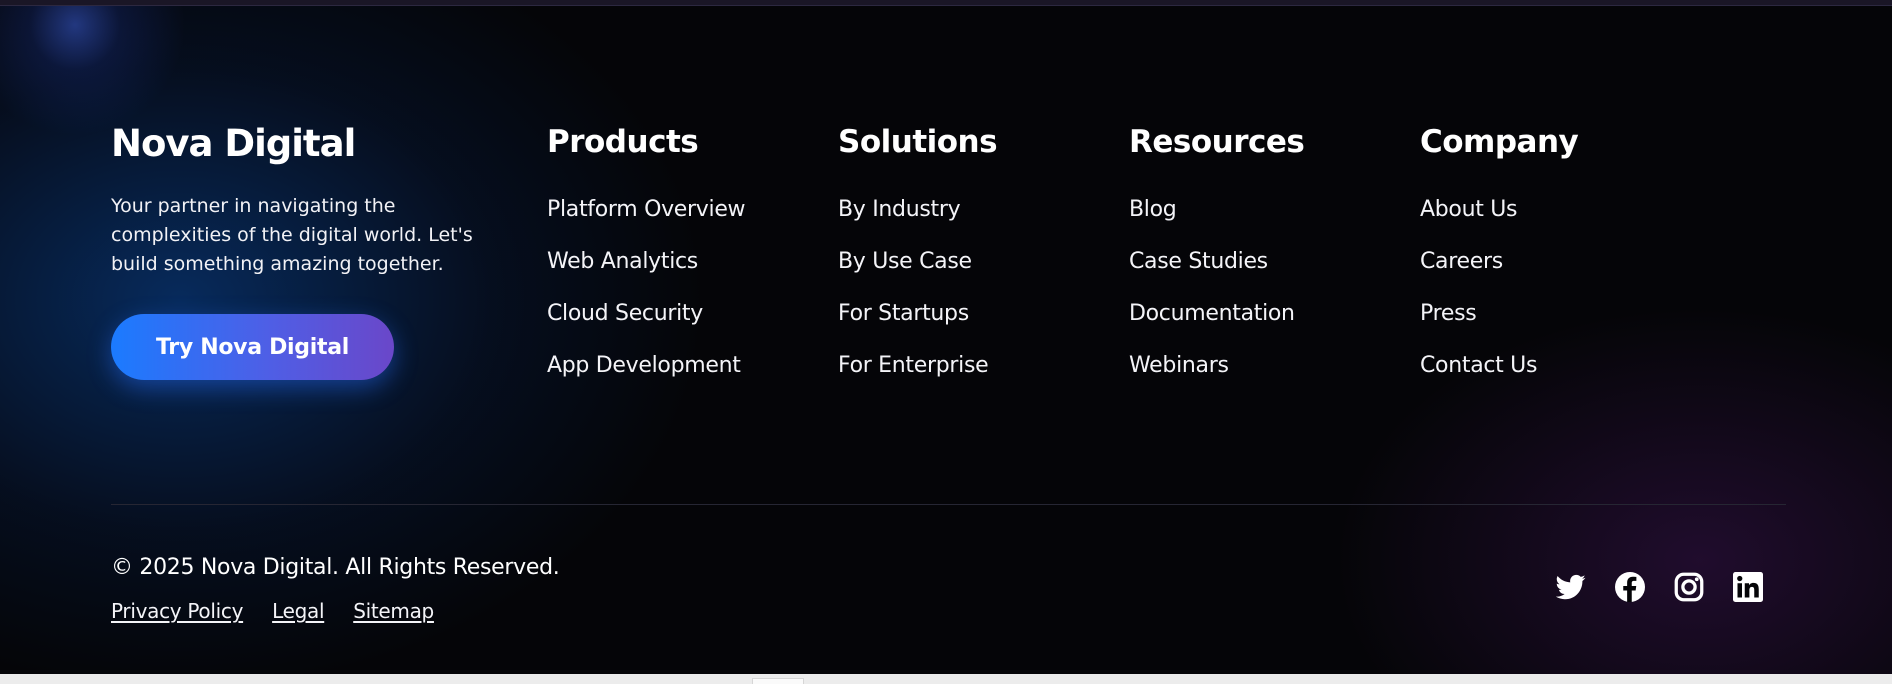 The height and width of the screenshot is (684, 1892). What do you see at coordinates (918, 142) in the screenshot?
I see `column-heading: Solutions` at bounding box center [918, 142].